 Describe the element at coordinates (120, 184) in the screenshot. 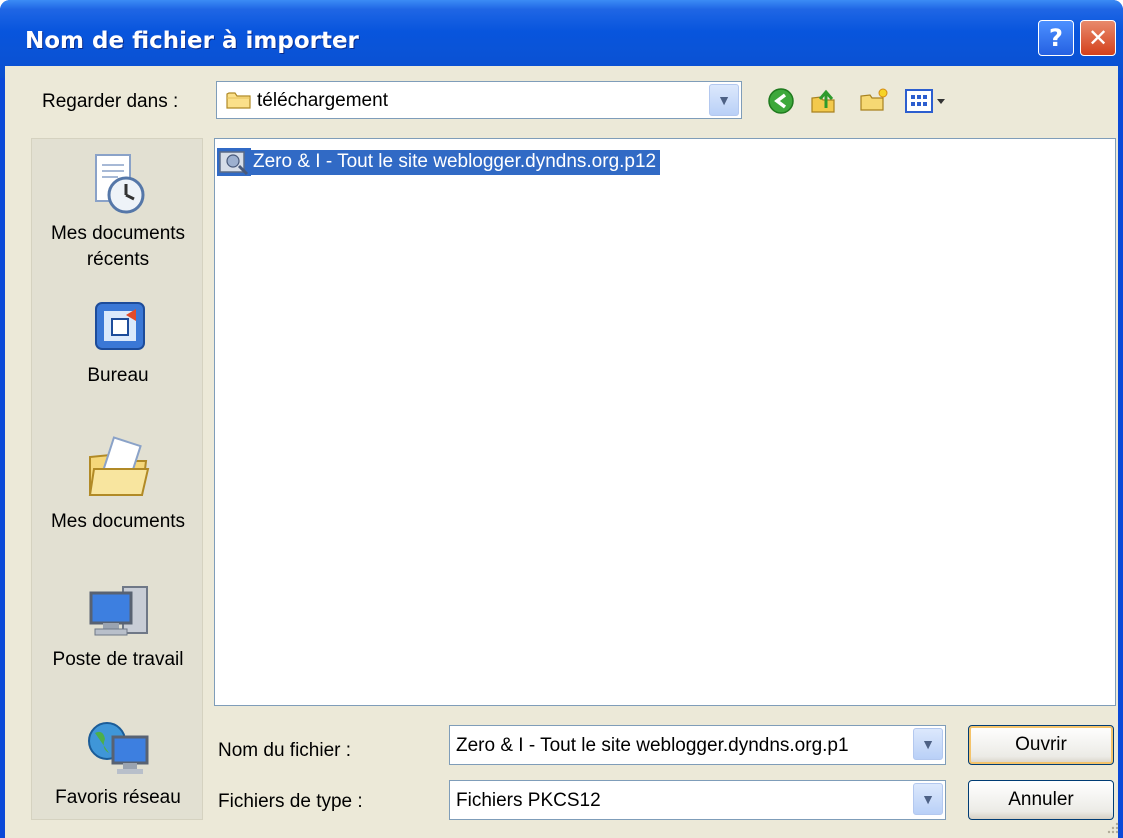

I see `recent-documents-icon` at that location.